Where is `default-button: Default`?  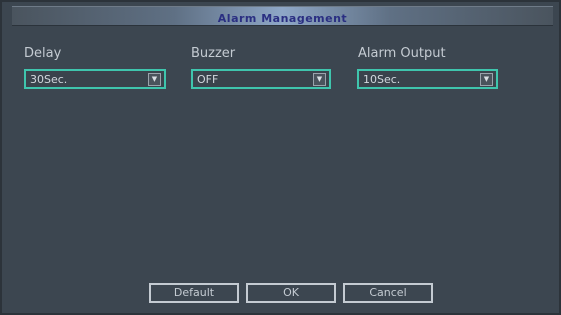
default-button: Default is located at coordinates (194, 293).